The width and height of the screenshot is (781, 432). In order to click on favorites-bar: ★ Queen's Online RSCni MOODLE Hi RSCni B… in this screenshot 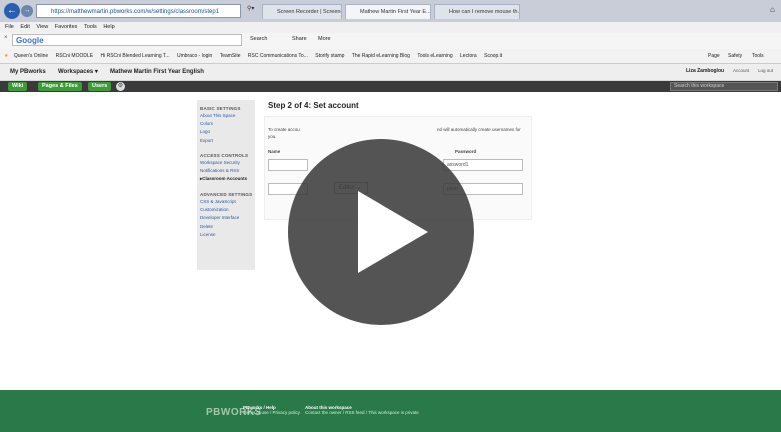, I will do `click(390, 56)`.